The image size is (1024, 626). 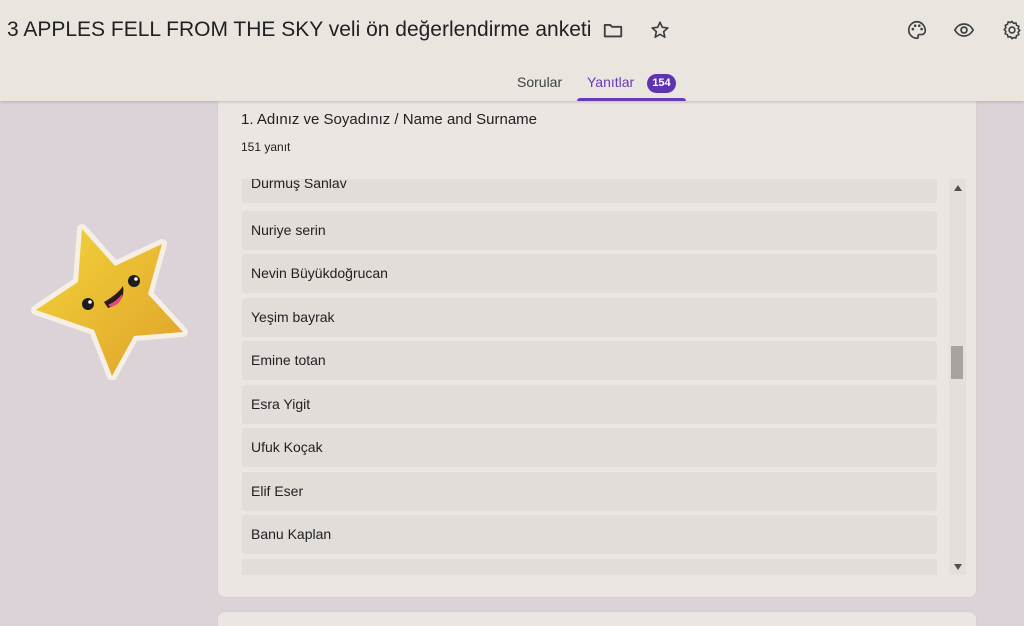 What do you see at coordinates (512, 81) in the screenshot?
I see `tab-bar: Sorular Yanıtlar 154` at bounding box center [512, 81].